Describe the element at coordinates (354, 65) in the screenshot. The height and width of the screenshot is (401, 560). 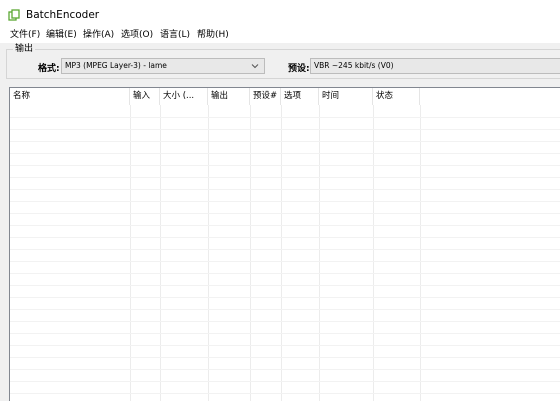
I see `preset-dropdown-value: VBR ~245 kbit/s (V0)` at that location.